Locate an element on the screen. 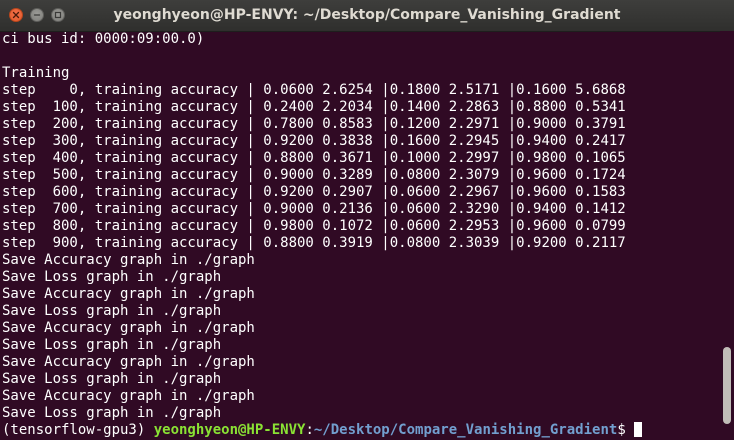  text-cursor is located at coordinates (638, 429).